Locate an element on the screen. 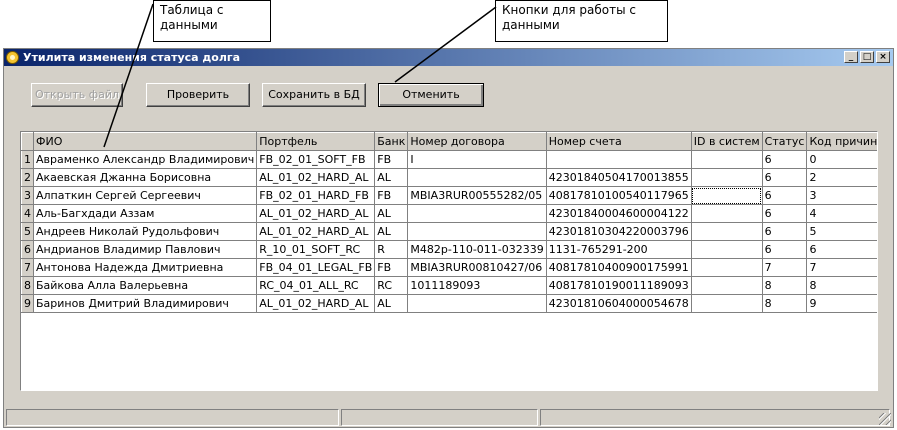  cell-contract: 1011189093 is located at coordinates (477, 285).